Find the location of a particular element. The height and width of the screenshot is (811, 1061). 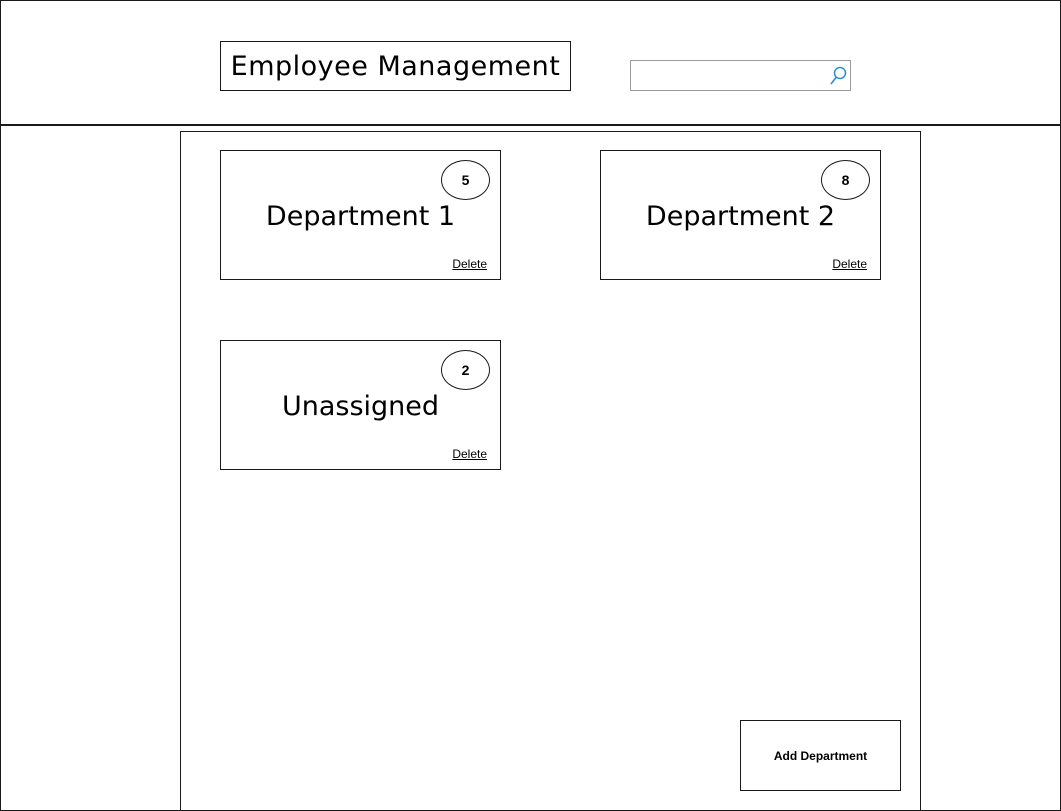

search-field is located at coordinates (740, 75).